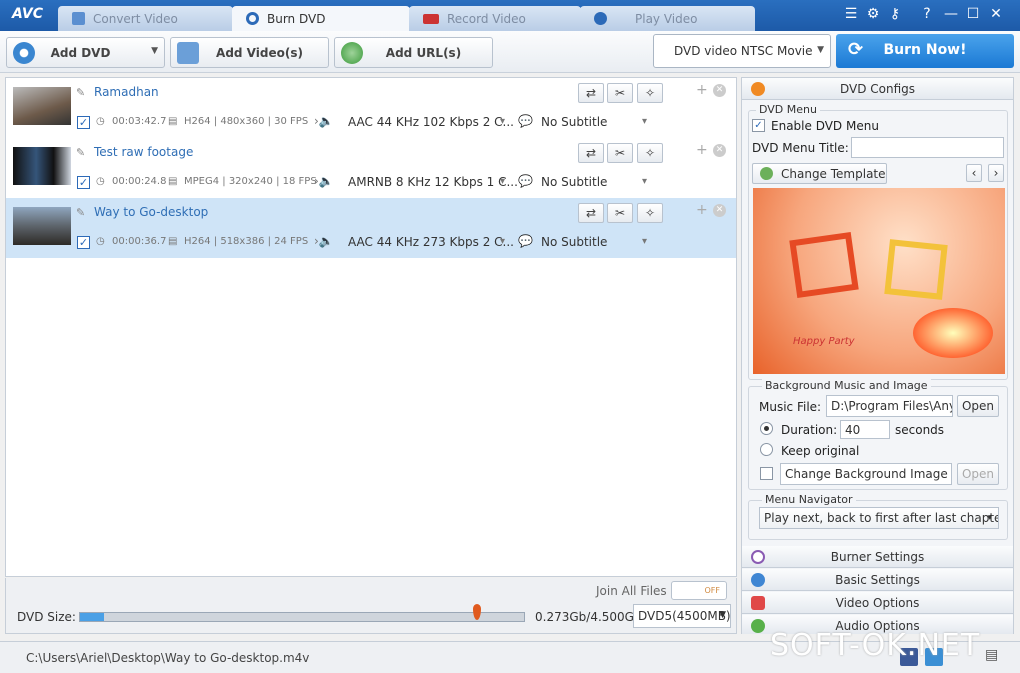  Describe the element at coordinates (866, 474) in the screenshot. I see `change-bg-input: Change Background Image` at that location.